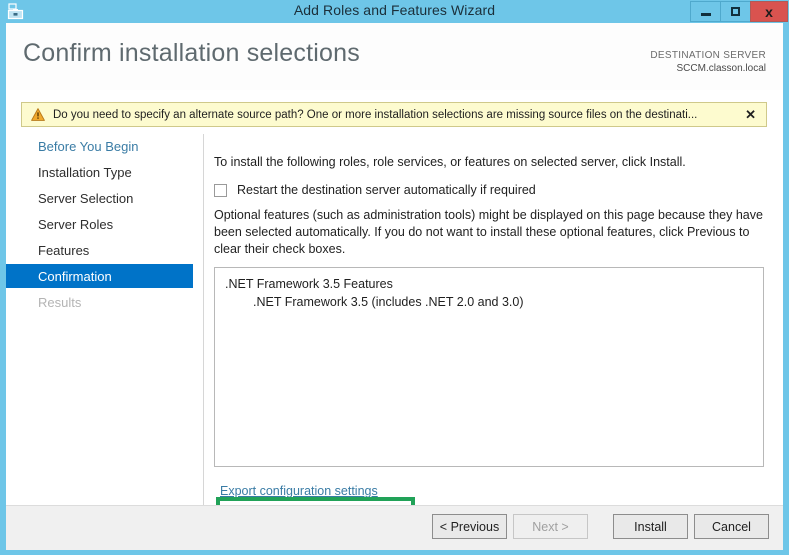 The image size is (789, 555). Describe the element at coordinates (75, 276) in the screenshot. I see `sidebar-item-label: Confirmation` at that location.